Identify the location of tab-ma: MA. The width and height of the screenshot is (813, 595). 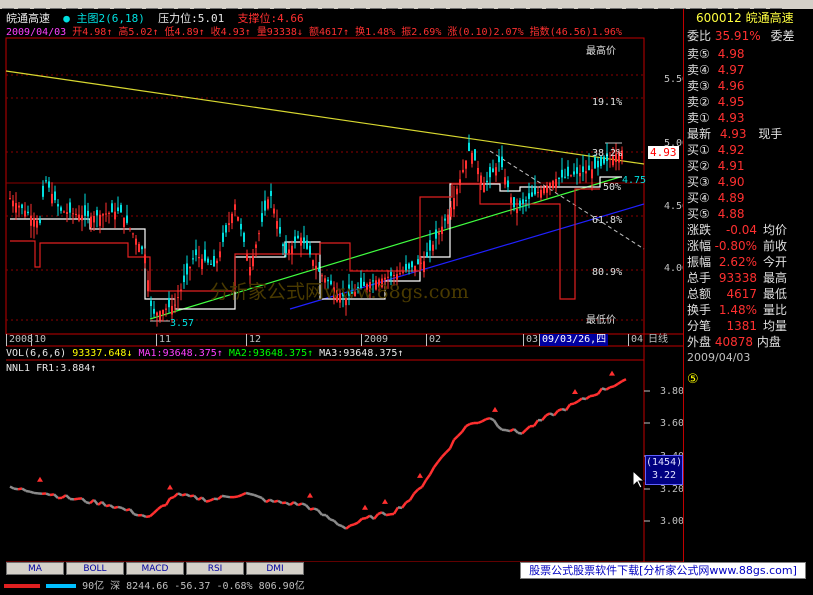
(35, 568).